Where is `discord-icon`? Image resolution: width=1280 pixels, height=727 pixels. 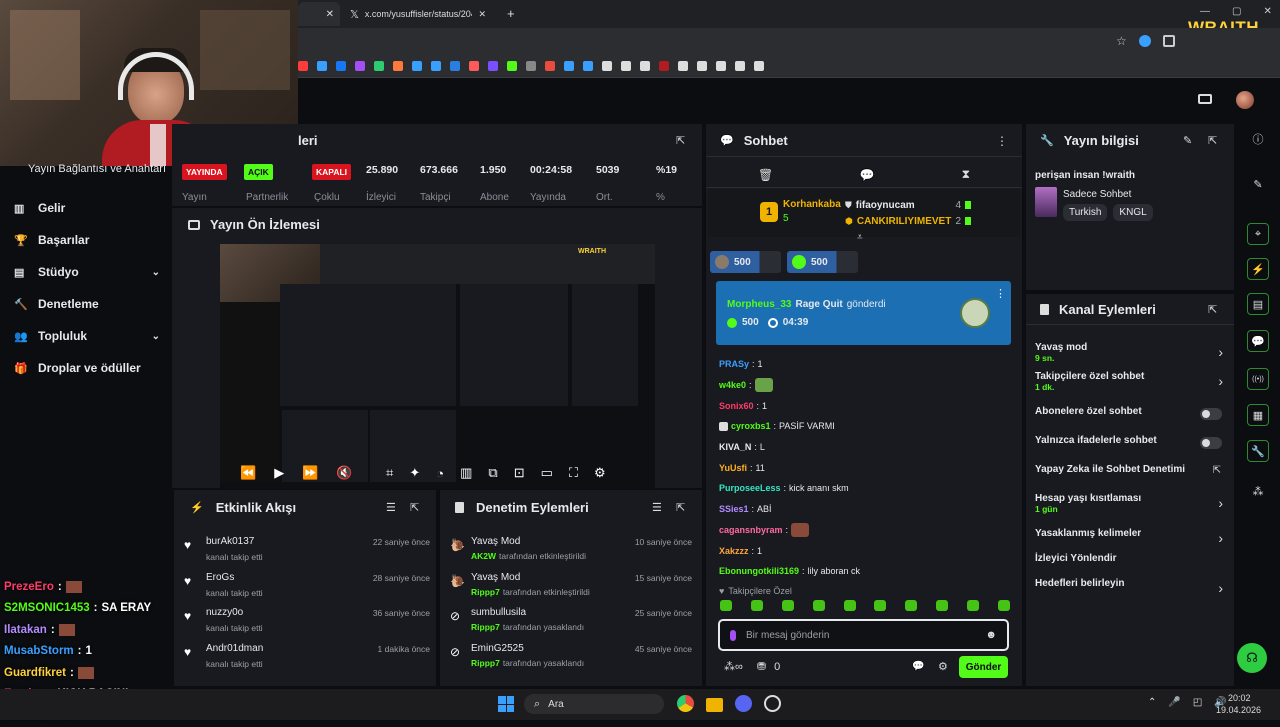
discord-icon is located at coordinates (743, 703).